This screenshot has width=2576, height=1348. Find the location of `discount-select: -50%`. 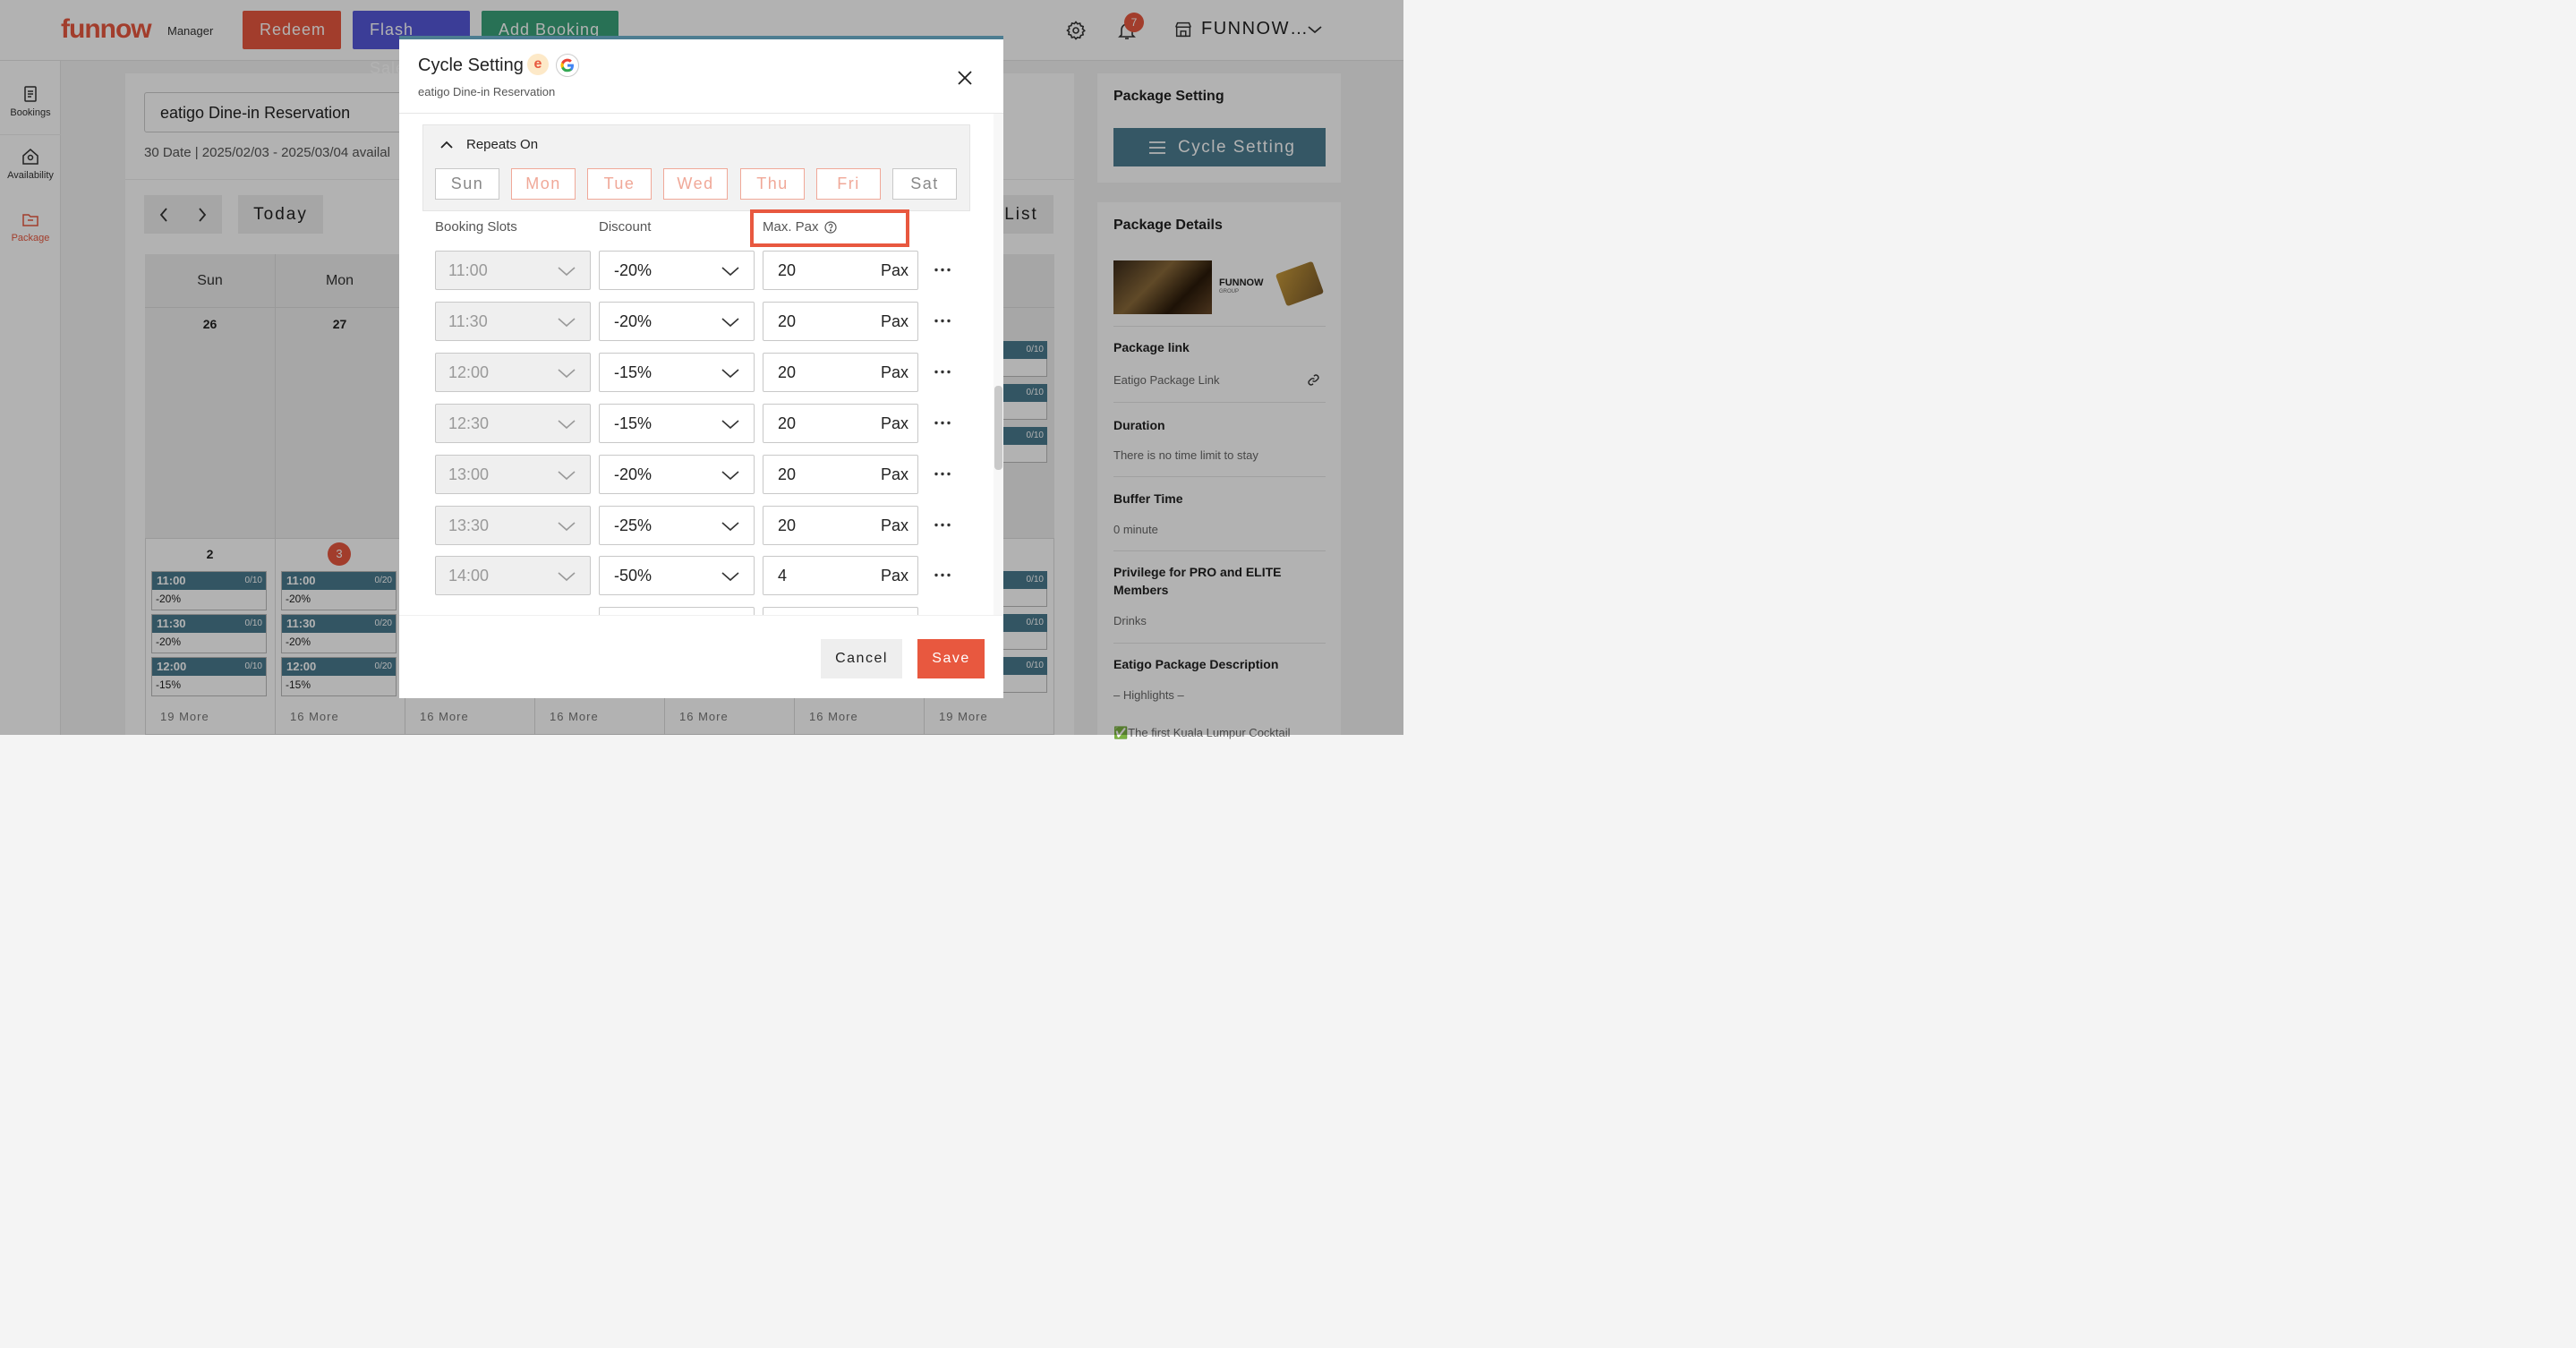

discount-select: -50% is located at coordinates (677, 575).